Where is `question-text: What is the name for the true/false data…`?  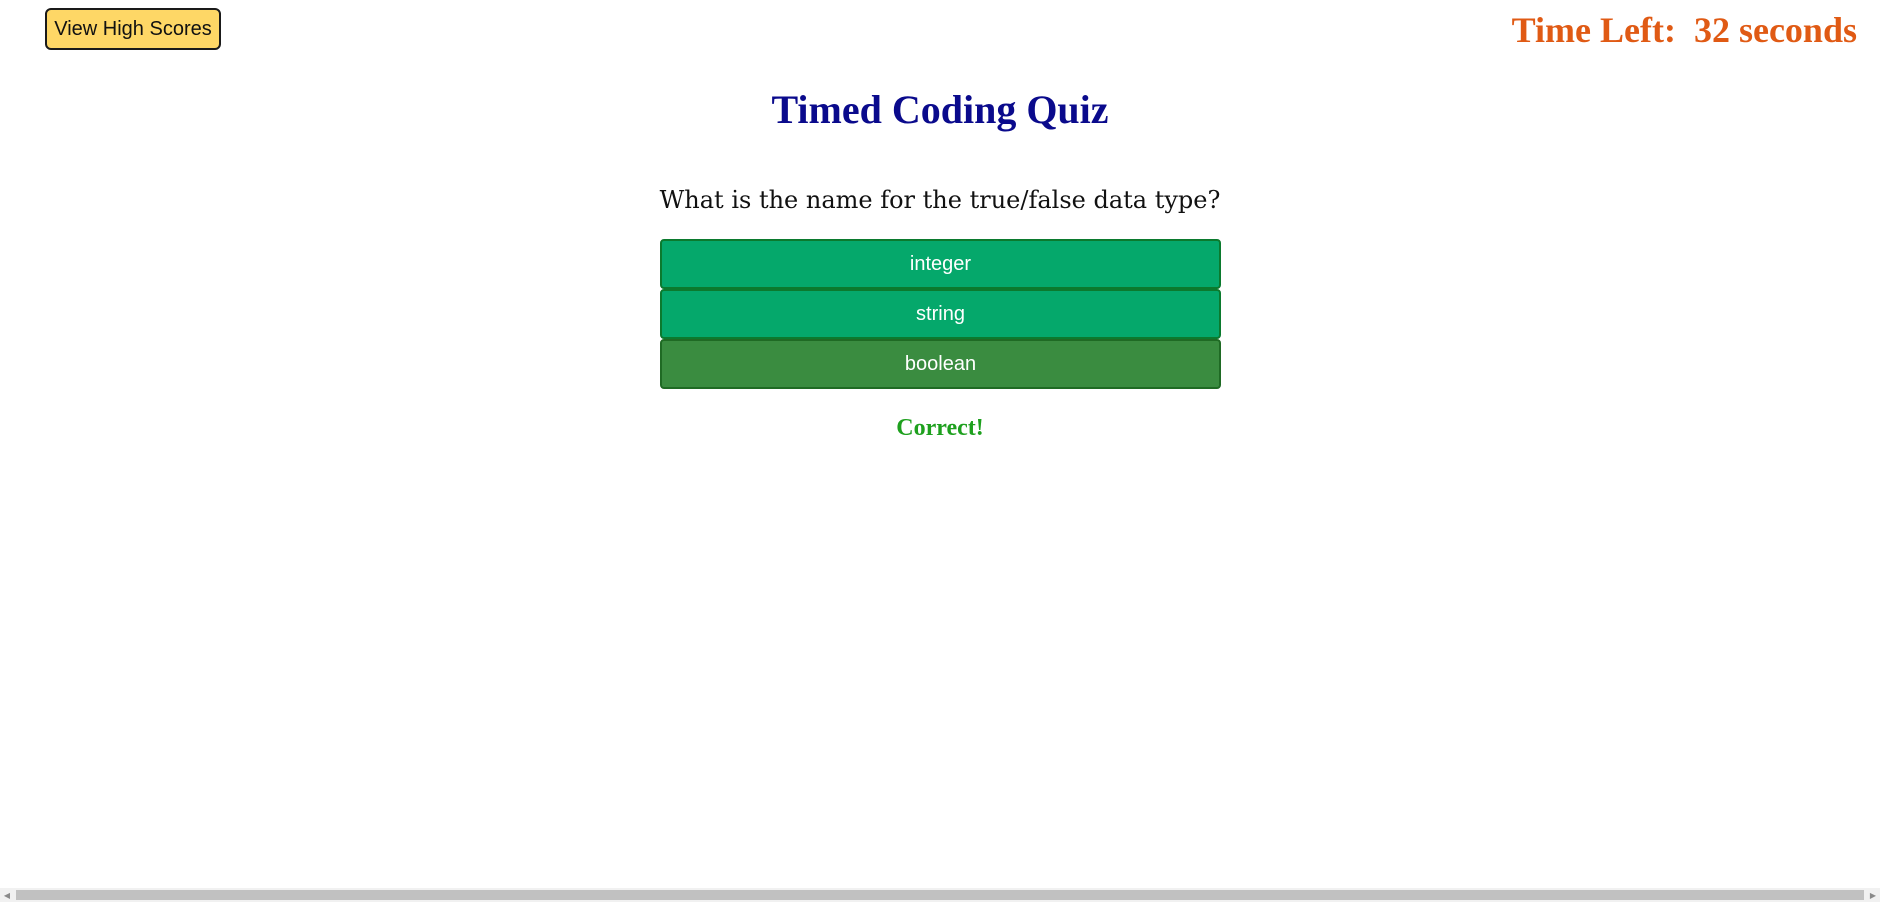 question-text: What is the name for the true/false data… is located at coordinates (940, 200).